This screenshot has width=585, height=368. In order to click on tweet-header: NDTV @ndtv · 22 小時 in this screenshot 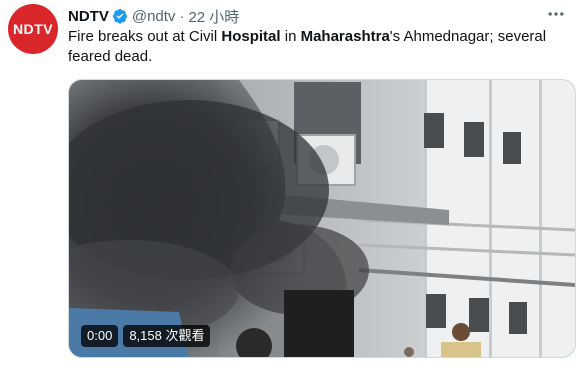, I will do `click(153, 16)`.